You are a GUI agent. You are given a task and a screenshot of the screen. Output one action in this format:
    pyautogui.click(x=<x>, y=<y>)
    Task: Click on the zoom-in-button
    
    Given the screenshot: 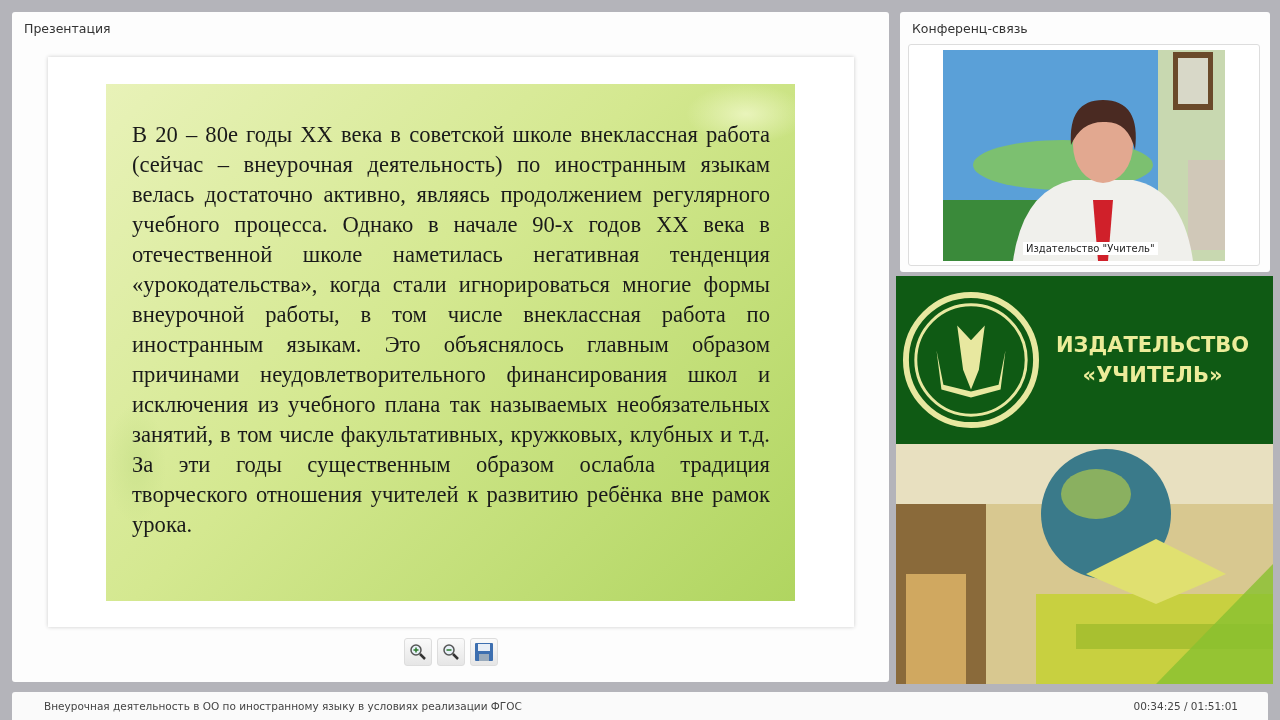 What is the action you would take?
    pyautogui.click(x=417, y=652)
    